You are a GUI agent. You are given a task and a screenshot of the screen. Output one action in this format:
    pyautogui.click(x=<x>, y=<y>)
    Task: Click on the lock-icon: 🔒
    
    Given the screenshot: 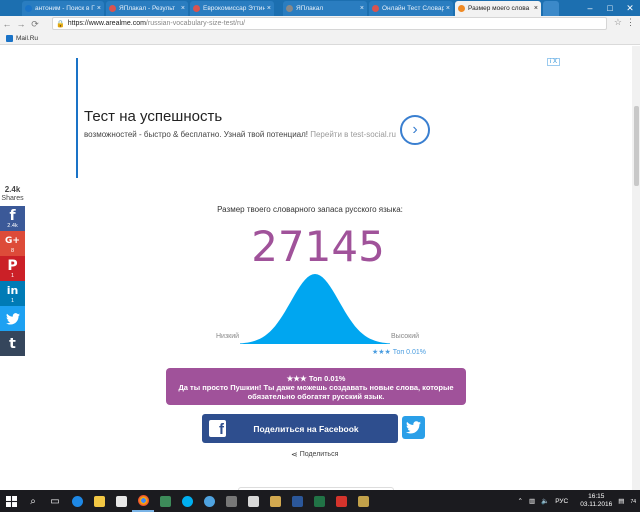 What is the action you would take?
    pyautogui.click(x=60, y=24)
    